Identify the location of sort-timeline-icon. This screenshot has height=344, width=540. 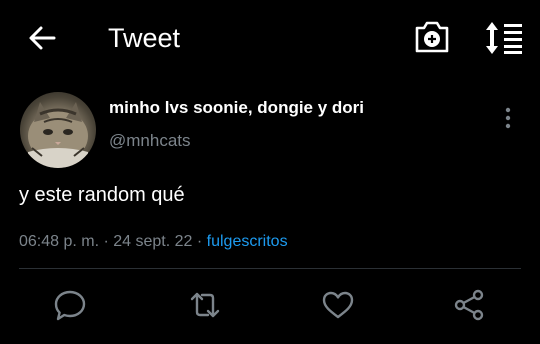
(504, 38).